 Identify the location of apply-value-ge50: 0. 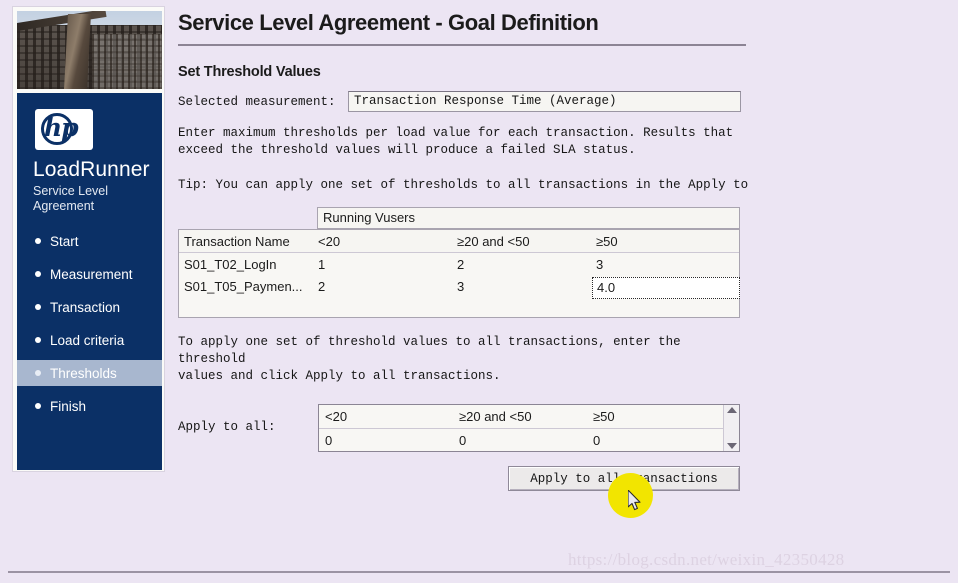
(654, 440).